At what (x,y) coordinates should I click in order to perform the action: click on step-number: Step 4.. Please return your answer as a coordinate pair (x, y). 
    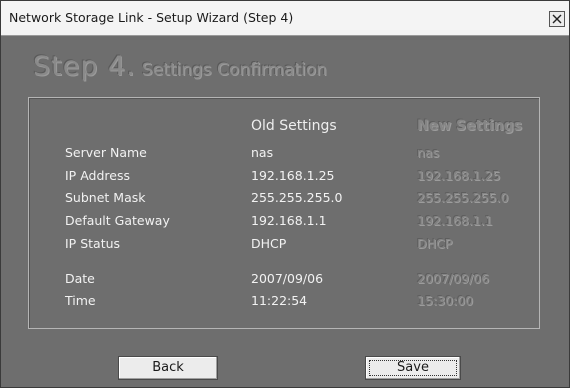
    Looking at the image, I should click on (84, 66).